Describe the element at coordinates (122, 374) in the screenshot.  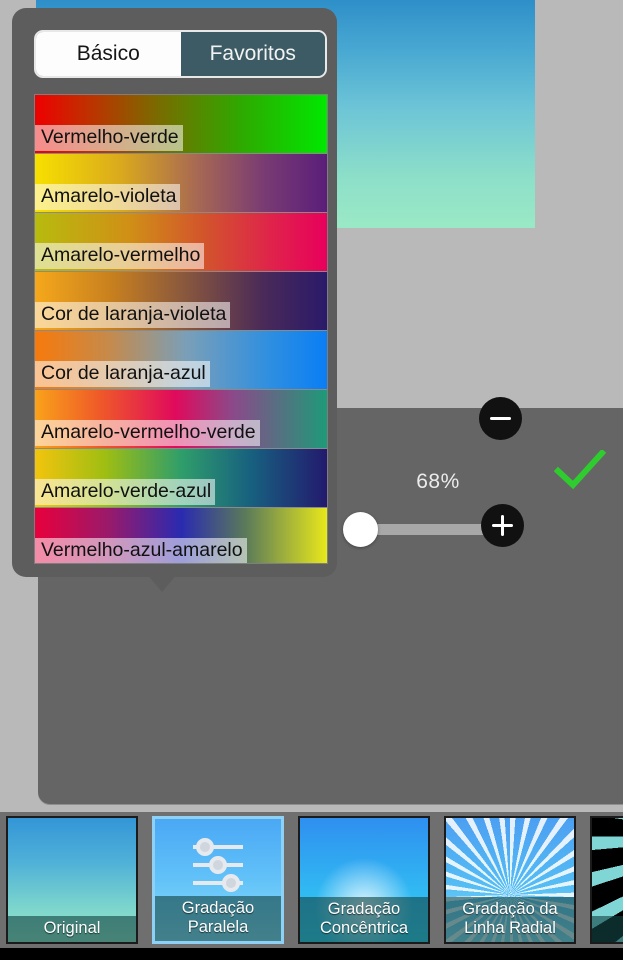
I see `preset-label: Cor de laranja-azul` at that location.